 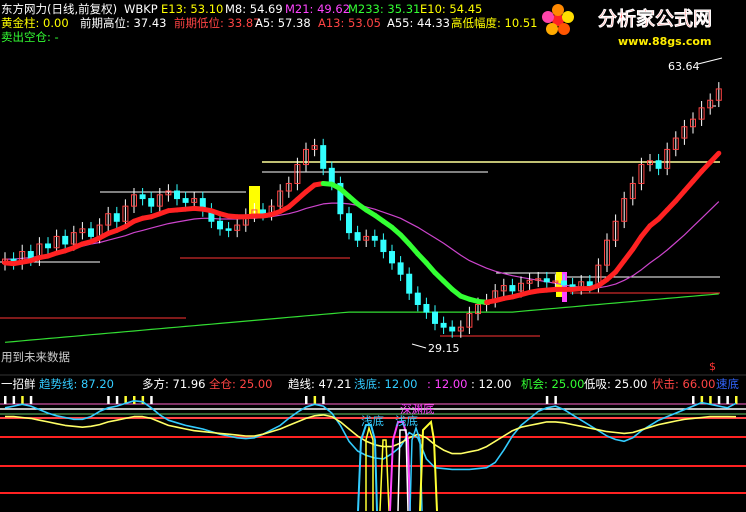 I want to click on header-value-1: M8: 54.69, so click(x=254, y=9).